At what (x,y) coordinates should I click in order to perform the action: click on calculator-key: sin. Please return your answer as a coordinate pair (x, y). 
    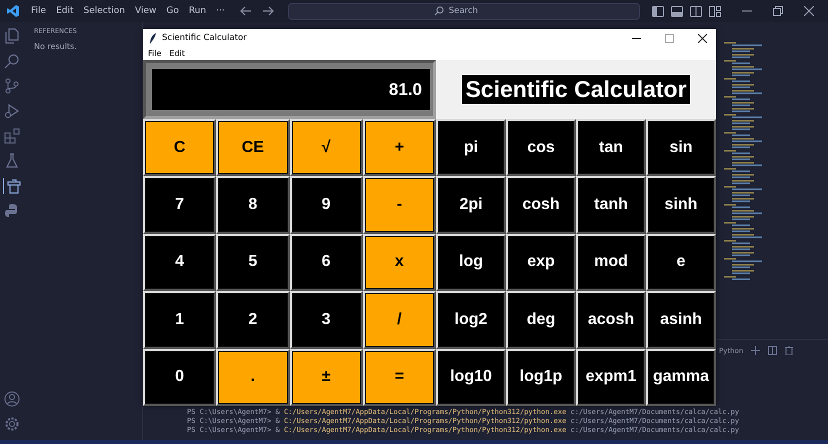
    Looking at the image, I should click on (681, 147).